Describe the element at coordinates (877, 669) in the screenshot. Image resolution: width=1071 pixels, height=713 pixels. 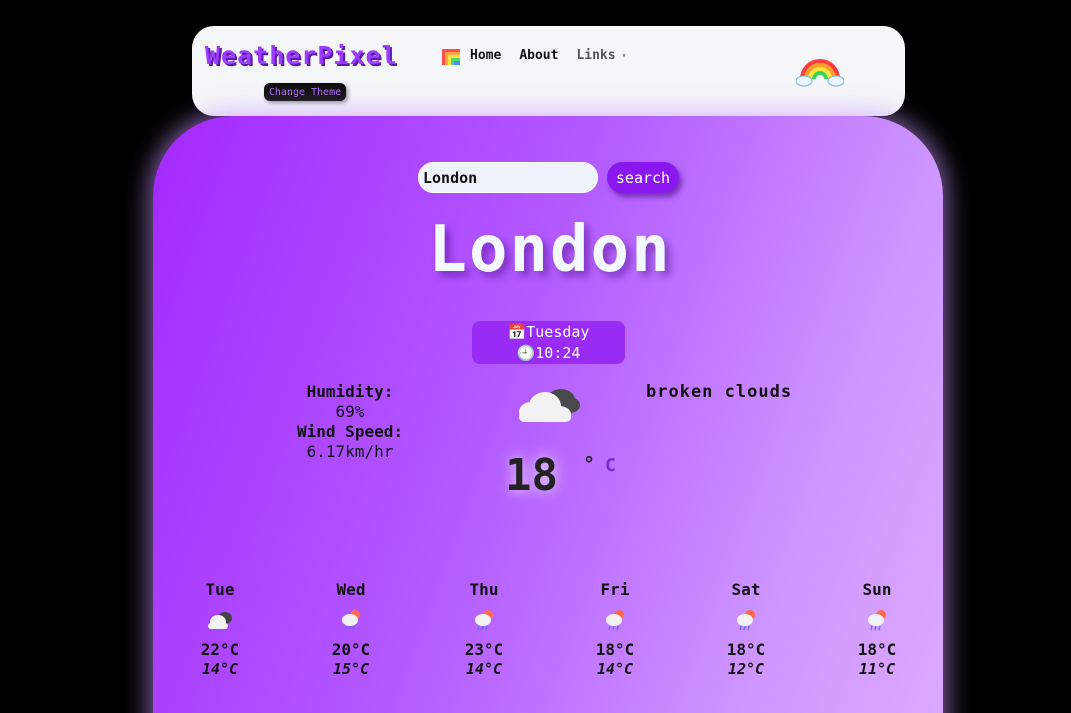
I see `forecast-low: 11°C` at that location.